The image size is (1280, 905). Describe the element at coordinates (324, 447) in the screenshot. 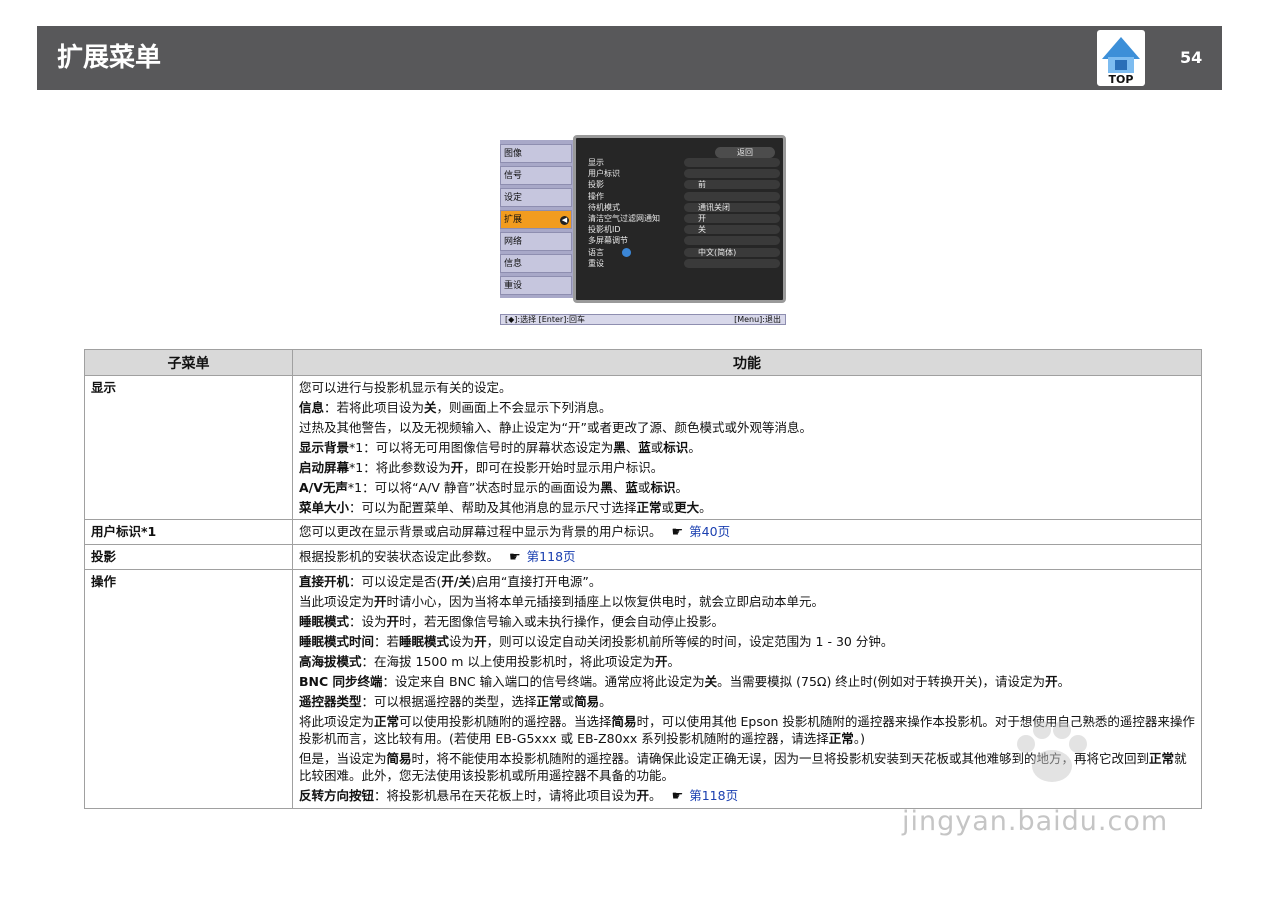

I see `bold-term: 显示背景` at that location.